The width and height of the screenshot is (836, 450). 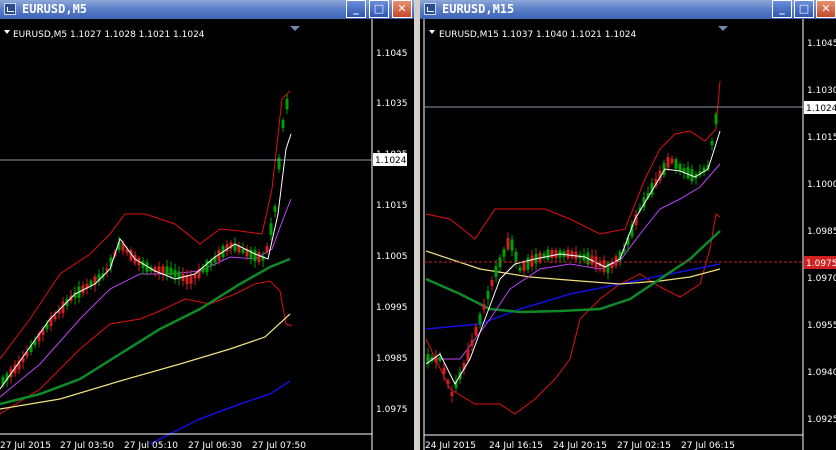 I want to click on alert-price-label: 1.0975, so click(x=821, y=264).